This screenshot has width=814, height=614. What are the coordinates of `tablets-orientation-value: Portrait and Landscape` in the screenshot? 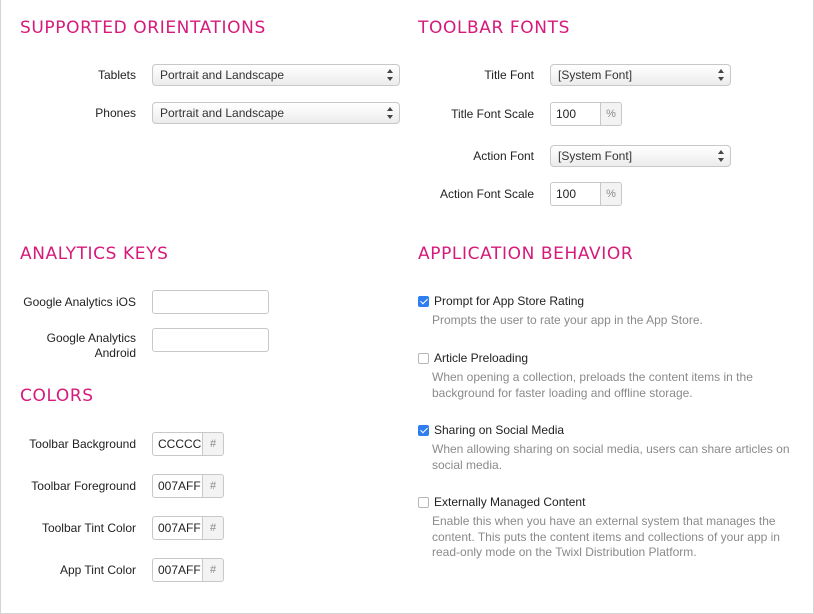 It's located at (222, 75).